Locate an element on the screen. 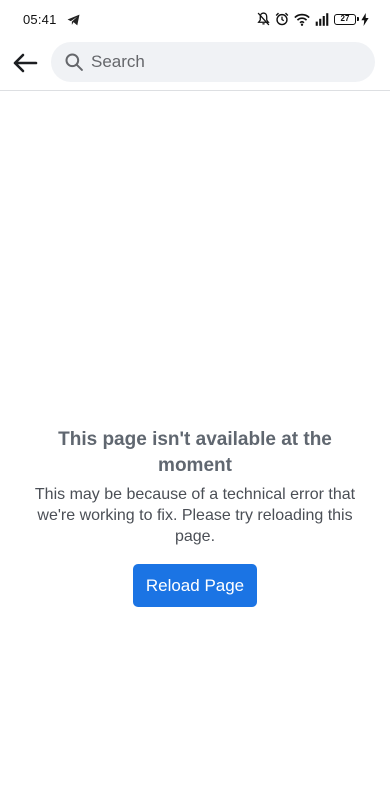 This screenshot has width=390, height=809. error-title: This page isn't available at the moment is located at coordinates (195, 452).